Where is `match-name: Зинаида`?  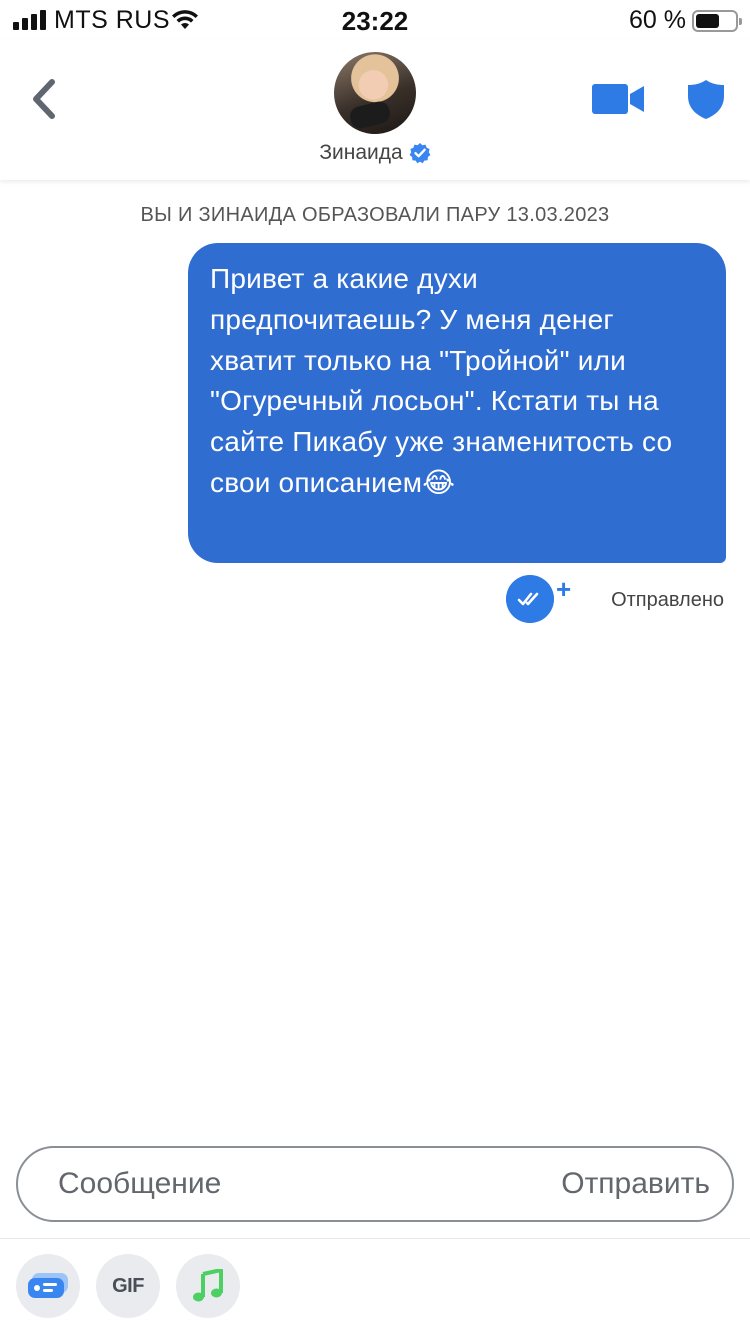
match-name: Зинаида is located at coordinates (361, 152).